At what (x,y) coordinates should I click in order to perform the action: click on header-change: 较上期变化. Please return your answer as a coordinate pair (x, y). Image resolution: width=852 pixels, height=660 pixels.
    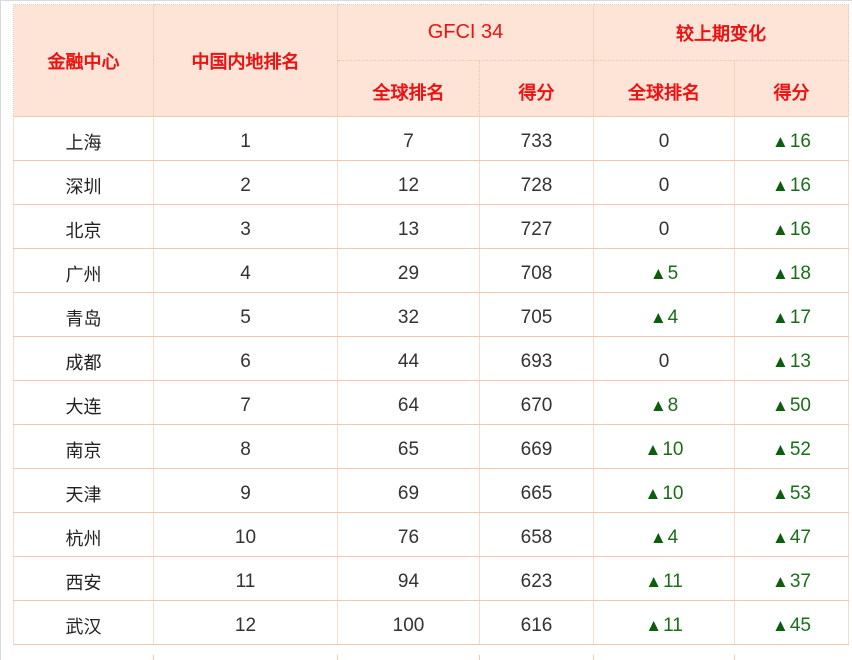
    Looking at the image, I should click on (721, 32).